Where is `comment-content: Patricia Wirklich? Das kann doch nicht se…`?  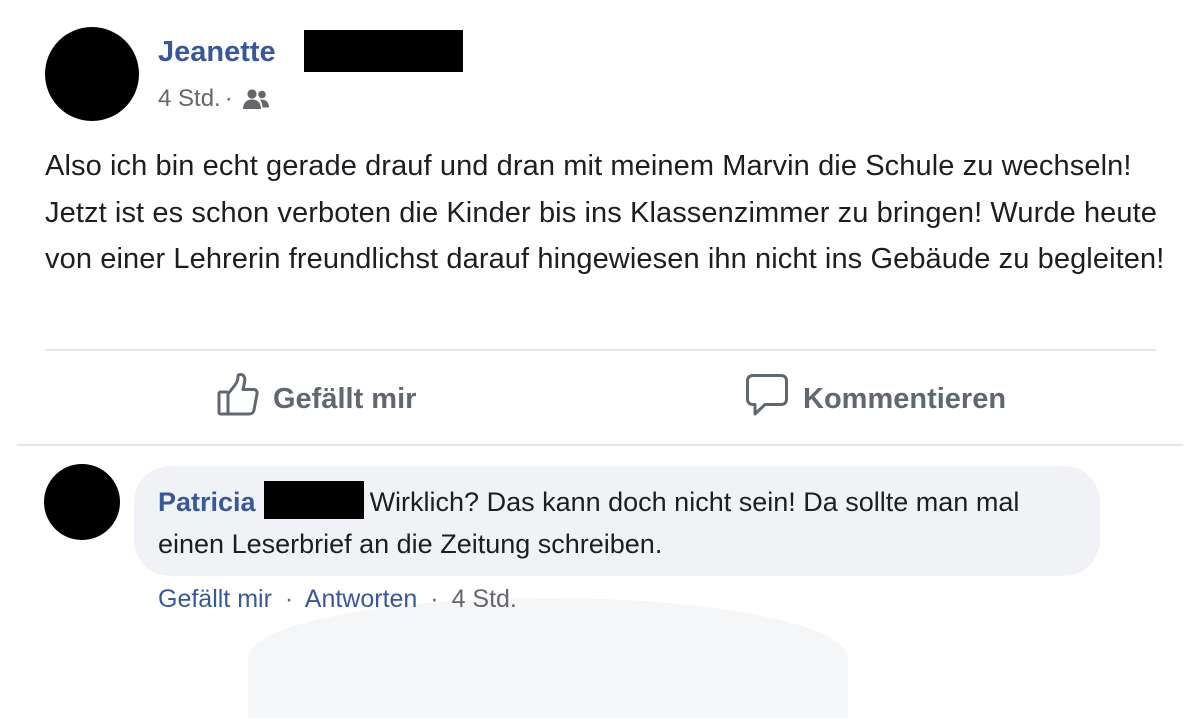
comment-content: Patricia Wirklich? Das kann doch nicht se… is located at coordinates (608, 523).